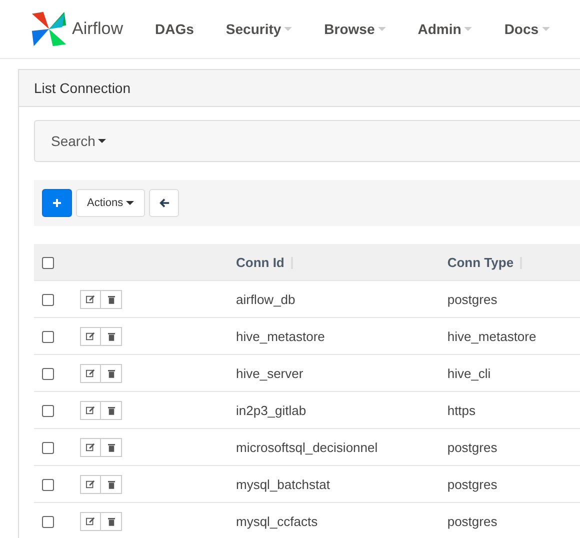 This screenshot has width=580, height=538. What do you see at coordinates (271, 410) in the screenshot?
I see `table-cell: in2p3_gitlab` at bounding box center [271, 410].